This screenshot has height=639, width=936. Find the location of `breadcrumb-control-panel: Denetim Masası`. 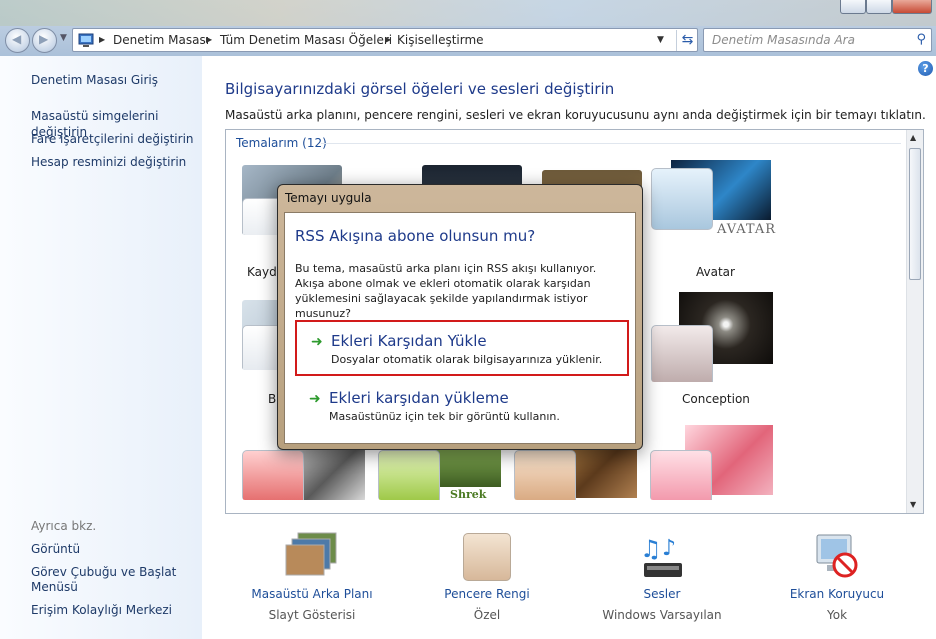

breadcrumb-control-panel: Denetim Masası is located at coordinates (161, 40).